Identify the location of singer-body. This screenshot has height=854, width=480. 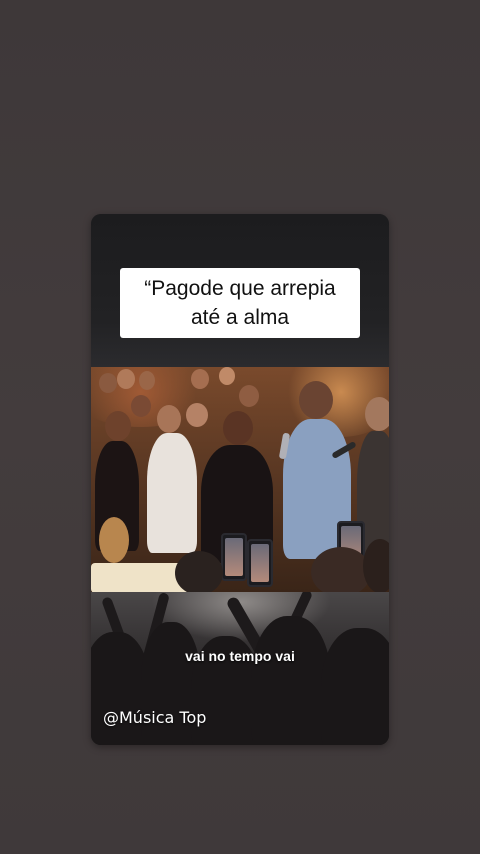
(172, 493).